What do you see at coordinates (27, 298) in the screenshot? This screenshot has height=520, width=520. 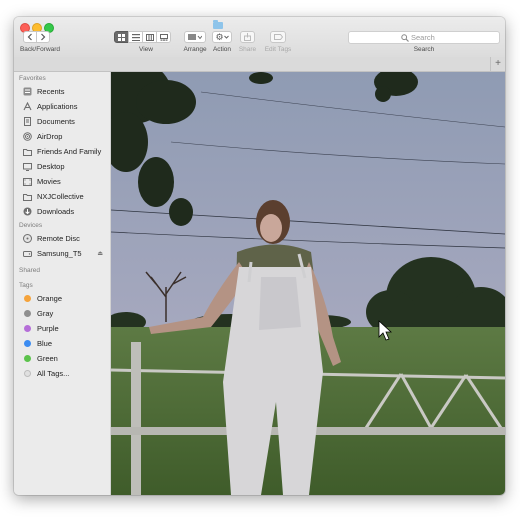 I see `orange-tag-dot-icon` at bounding box center [27, 298].